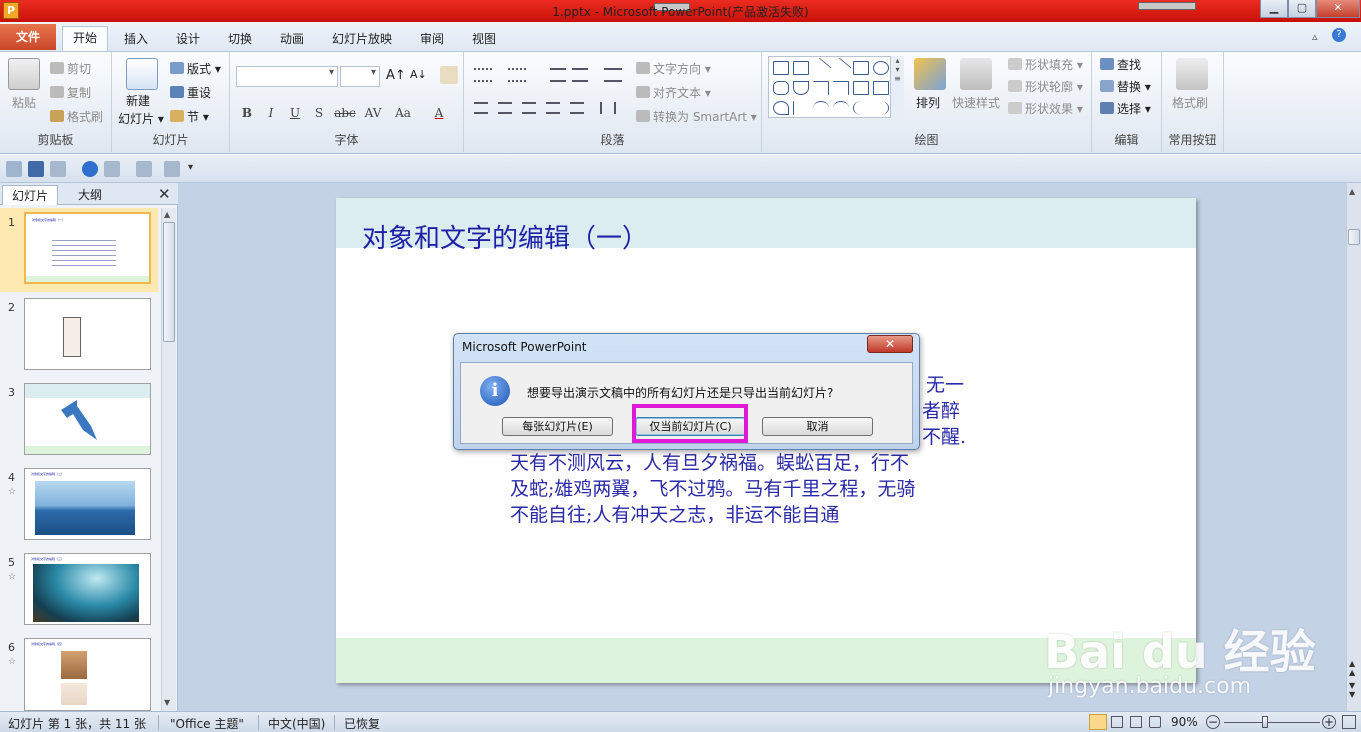  I want to click on redo-icon, so click(90, 169).